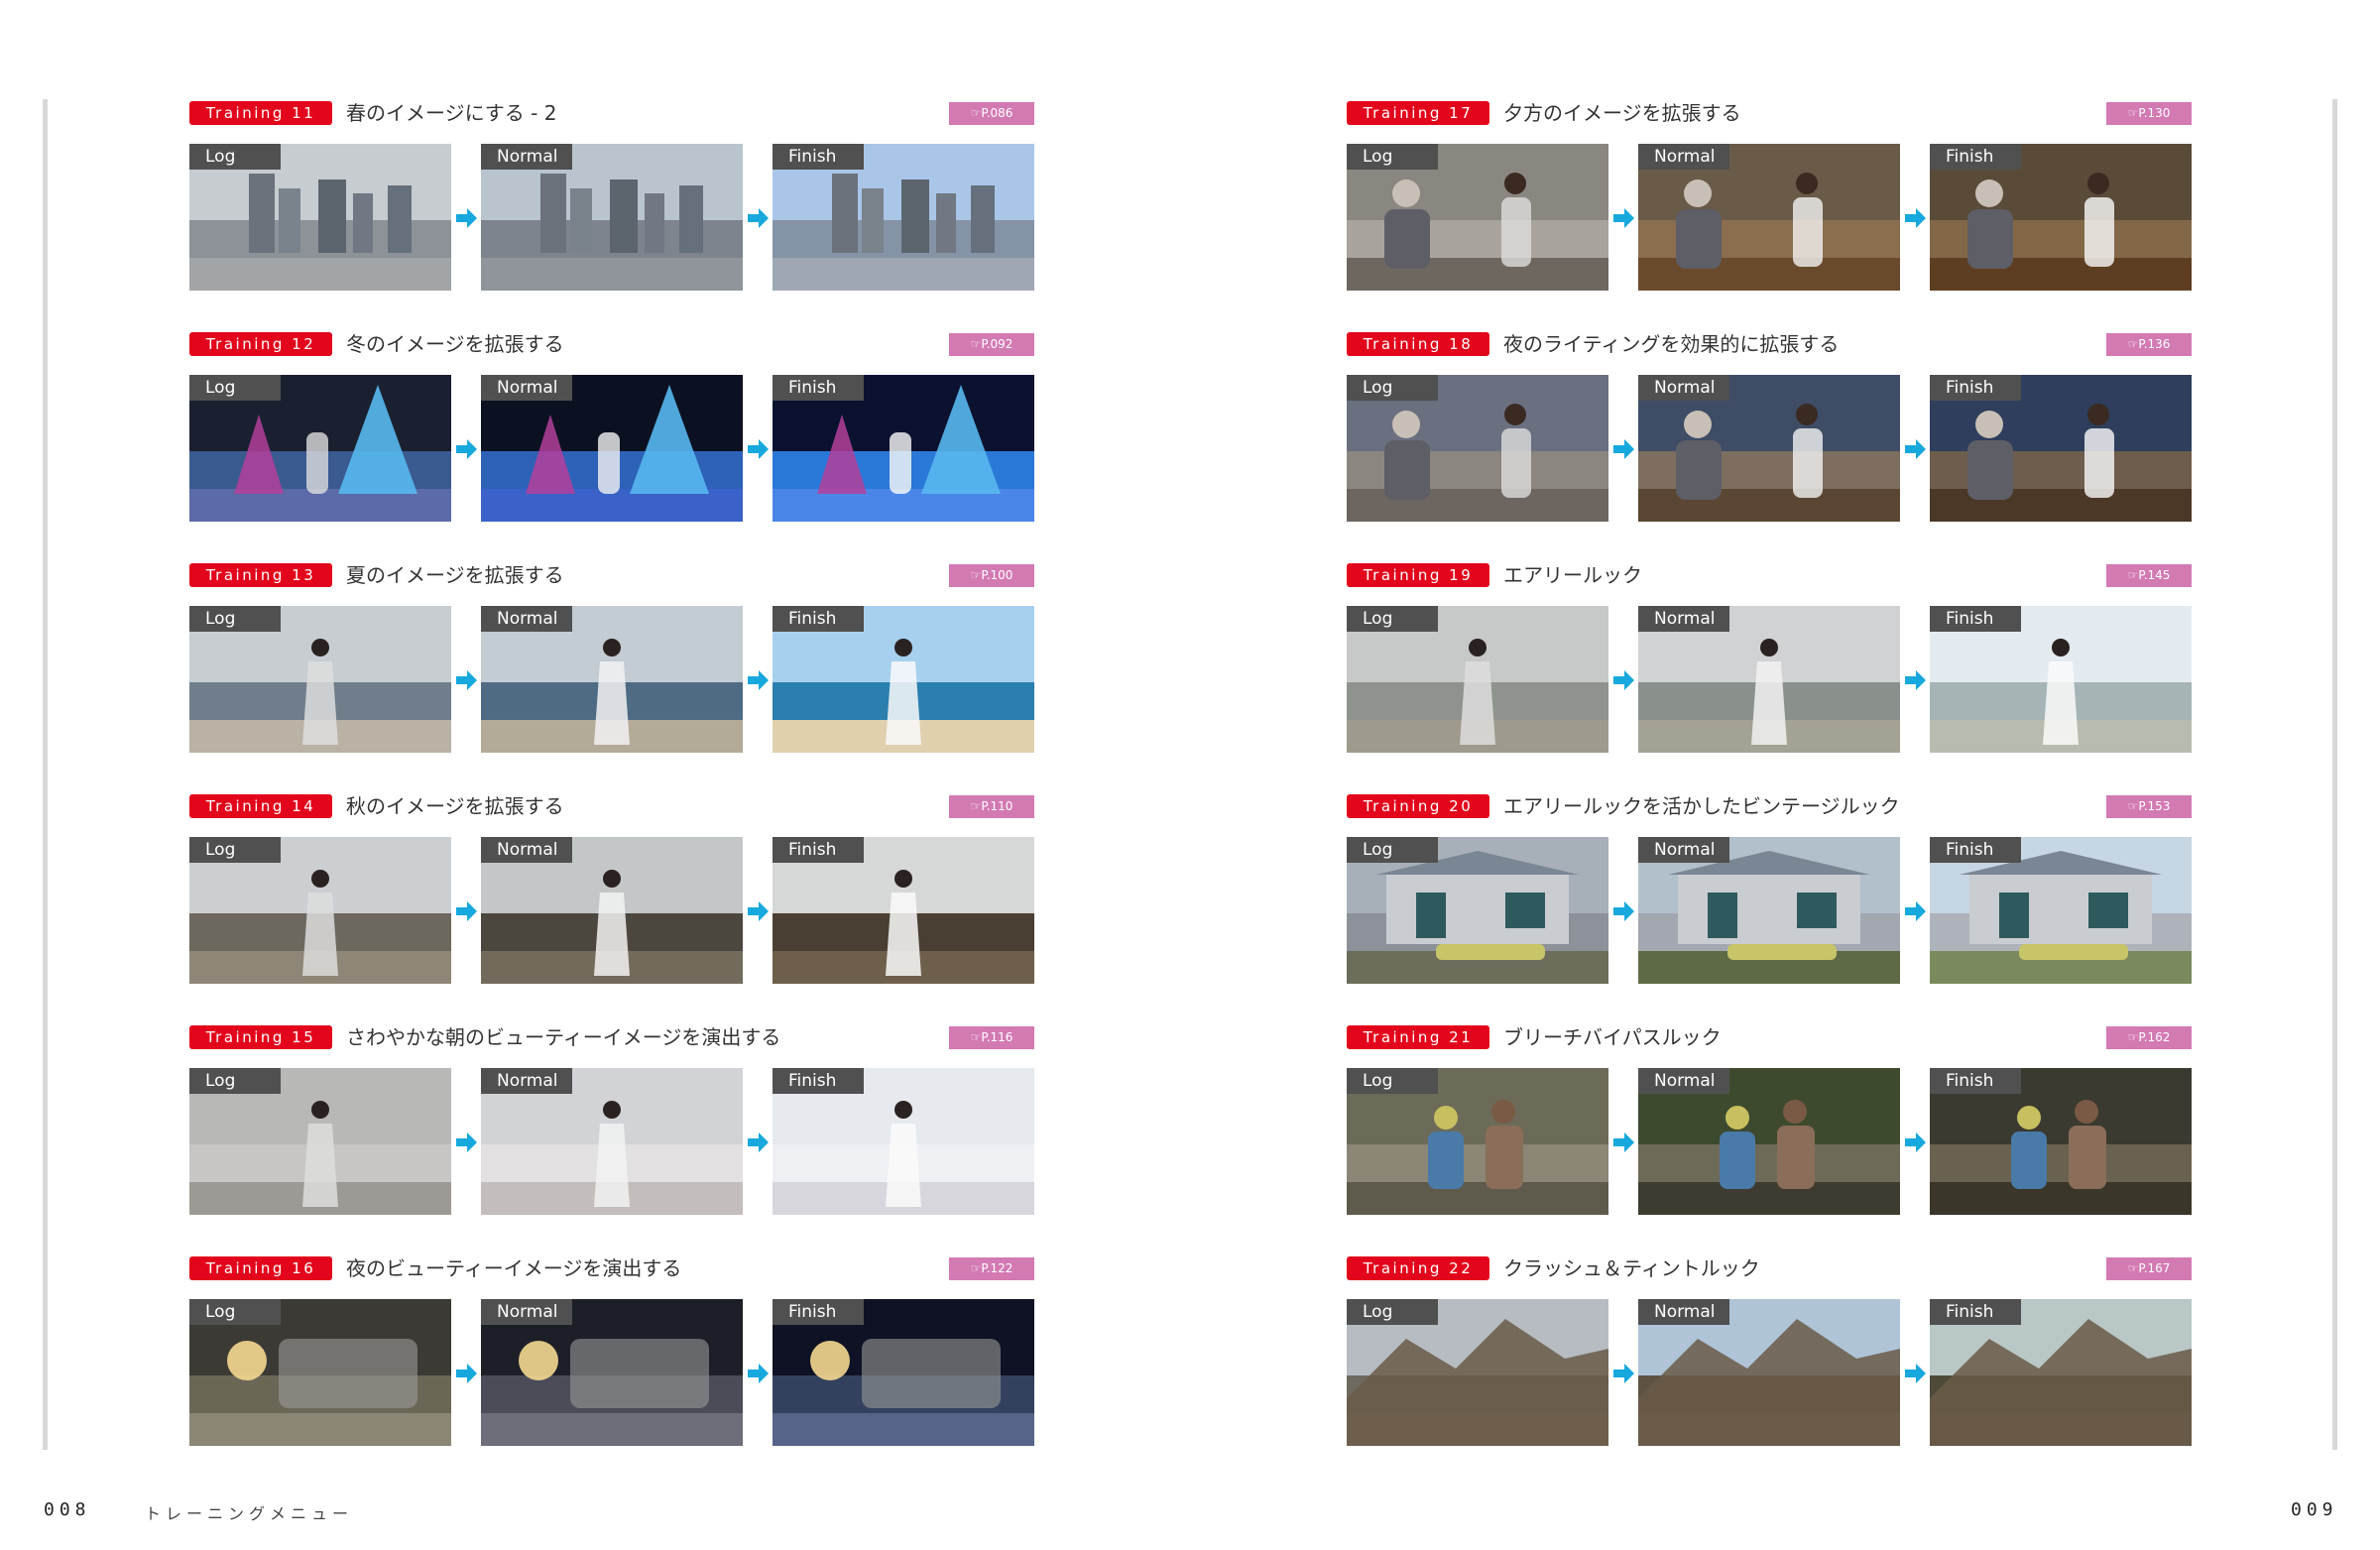  What do you see at coordinates (2334, 774) in the screenshot?
I see `right-page-edge` at bounding box center [2334, 774].